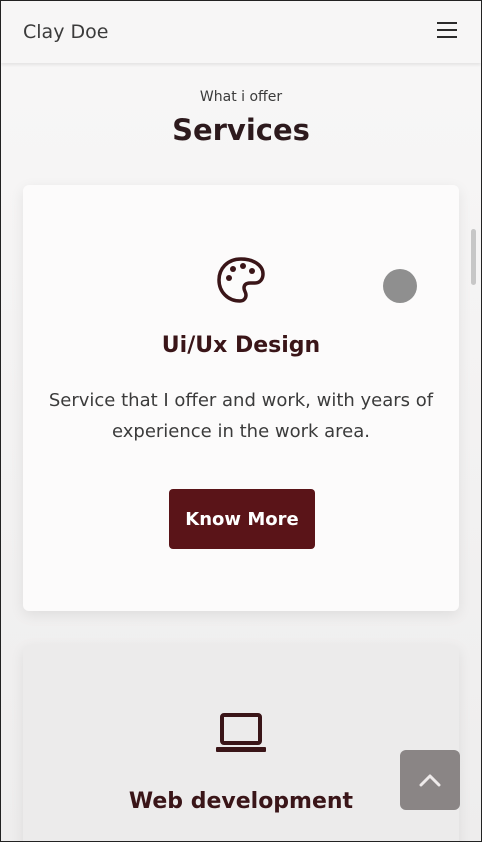 Image resolution: width=482 pixels, height=842 pixels. I want to click on section-title: Services, so click(241, 130).